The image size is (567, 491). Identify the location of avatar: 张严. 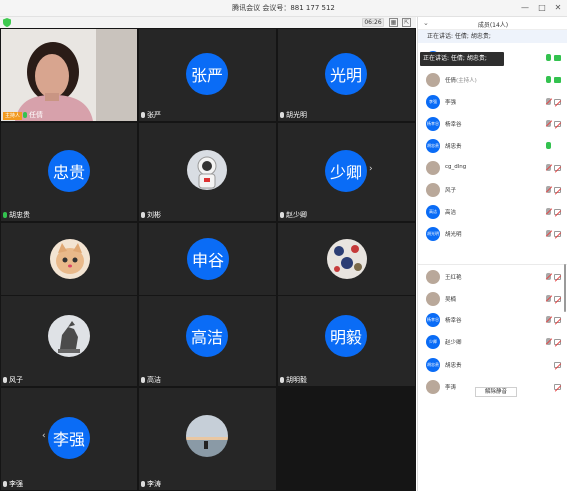
(207, 74).